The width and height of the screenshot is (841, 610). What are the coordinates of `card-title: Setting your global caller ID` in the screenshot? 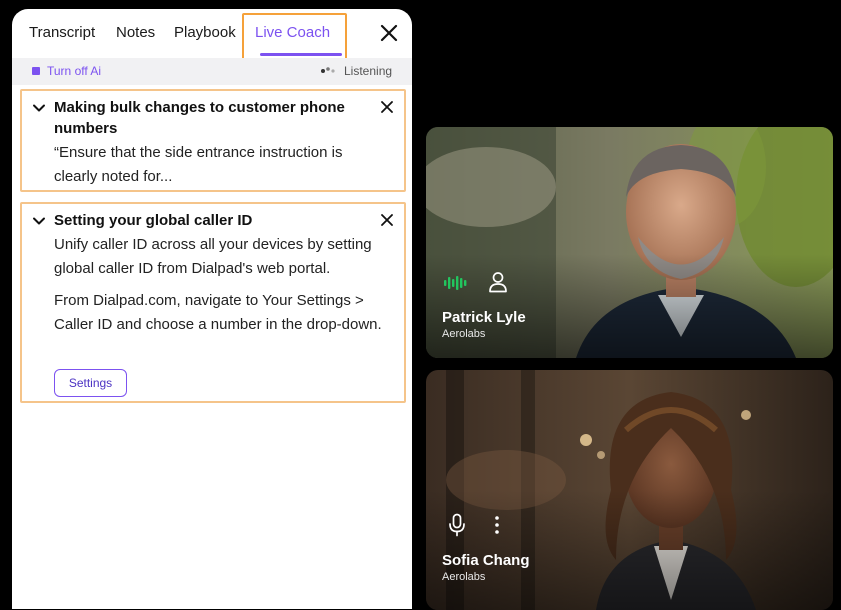 It's located at (153, 220).